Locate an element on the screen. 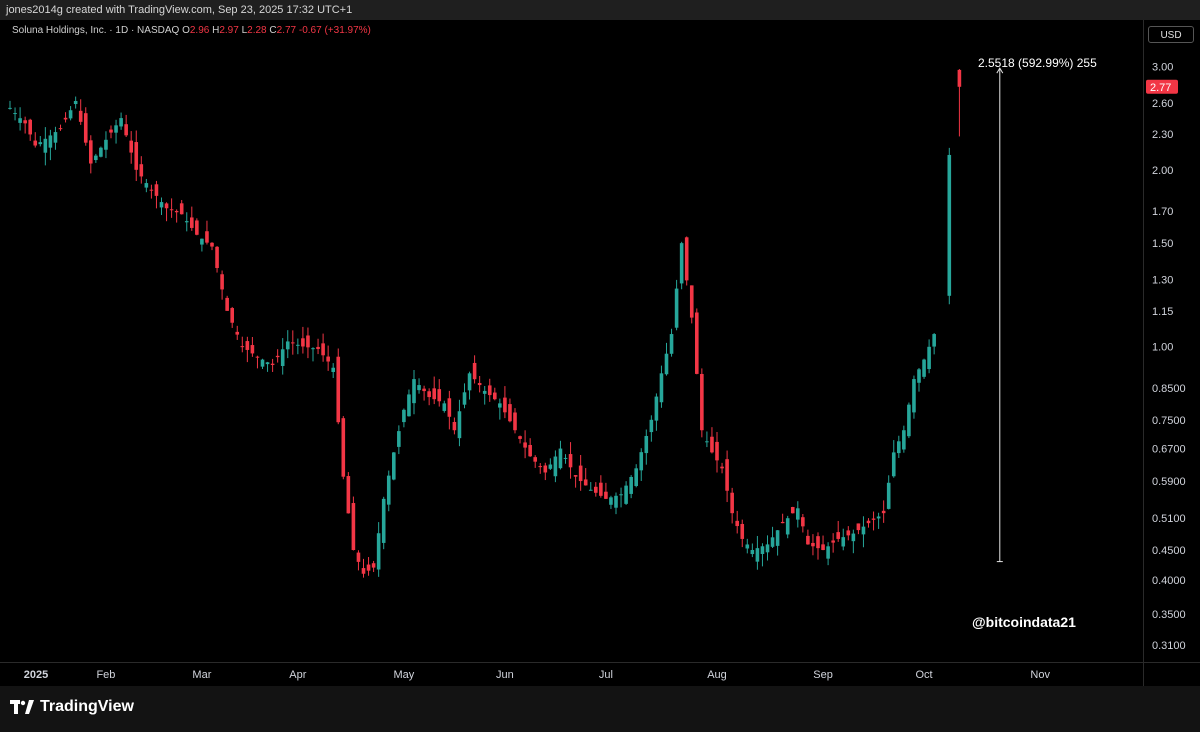  price-tick-label: 2.60 is located at coordinates (1162, 104).